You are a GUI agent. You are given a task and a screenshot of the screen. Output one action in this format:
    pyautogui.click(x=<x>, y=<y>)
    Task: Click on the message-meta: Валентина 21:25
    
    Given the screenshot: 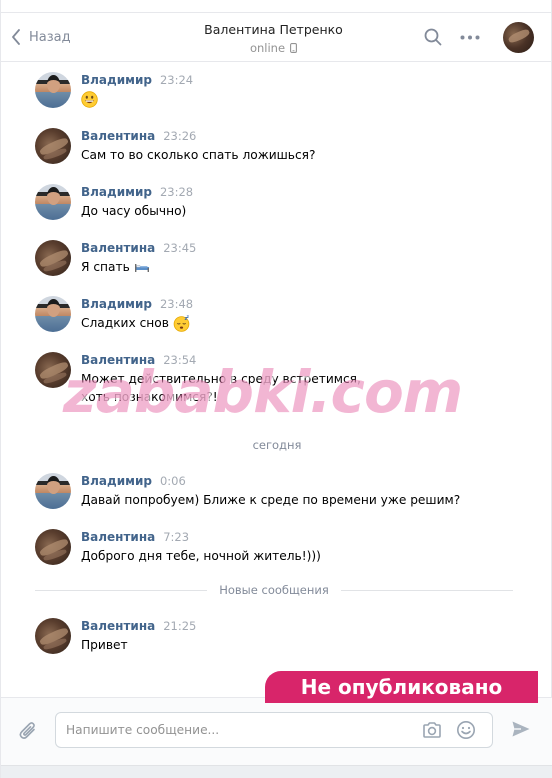 What is the action you would take?
    pyautogui.click(x=138, y=626)
    